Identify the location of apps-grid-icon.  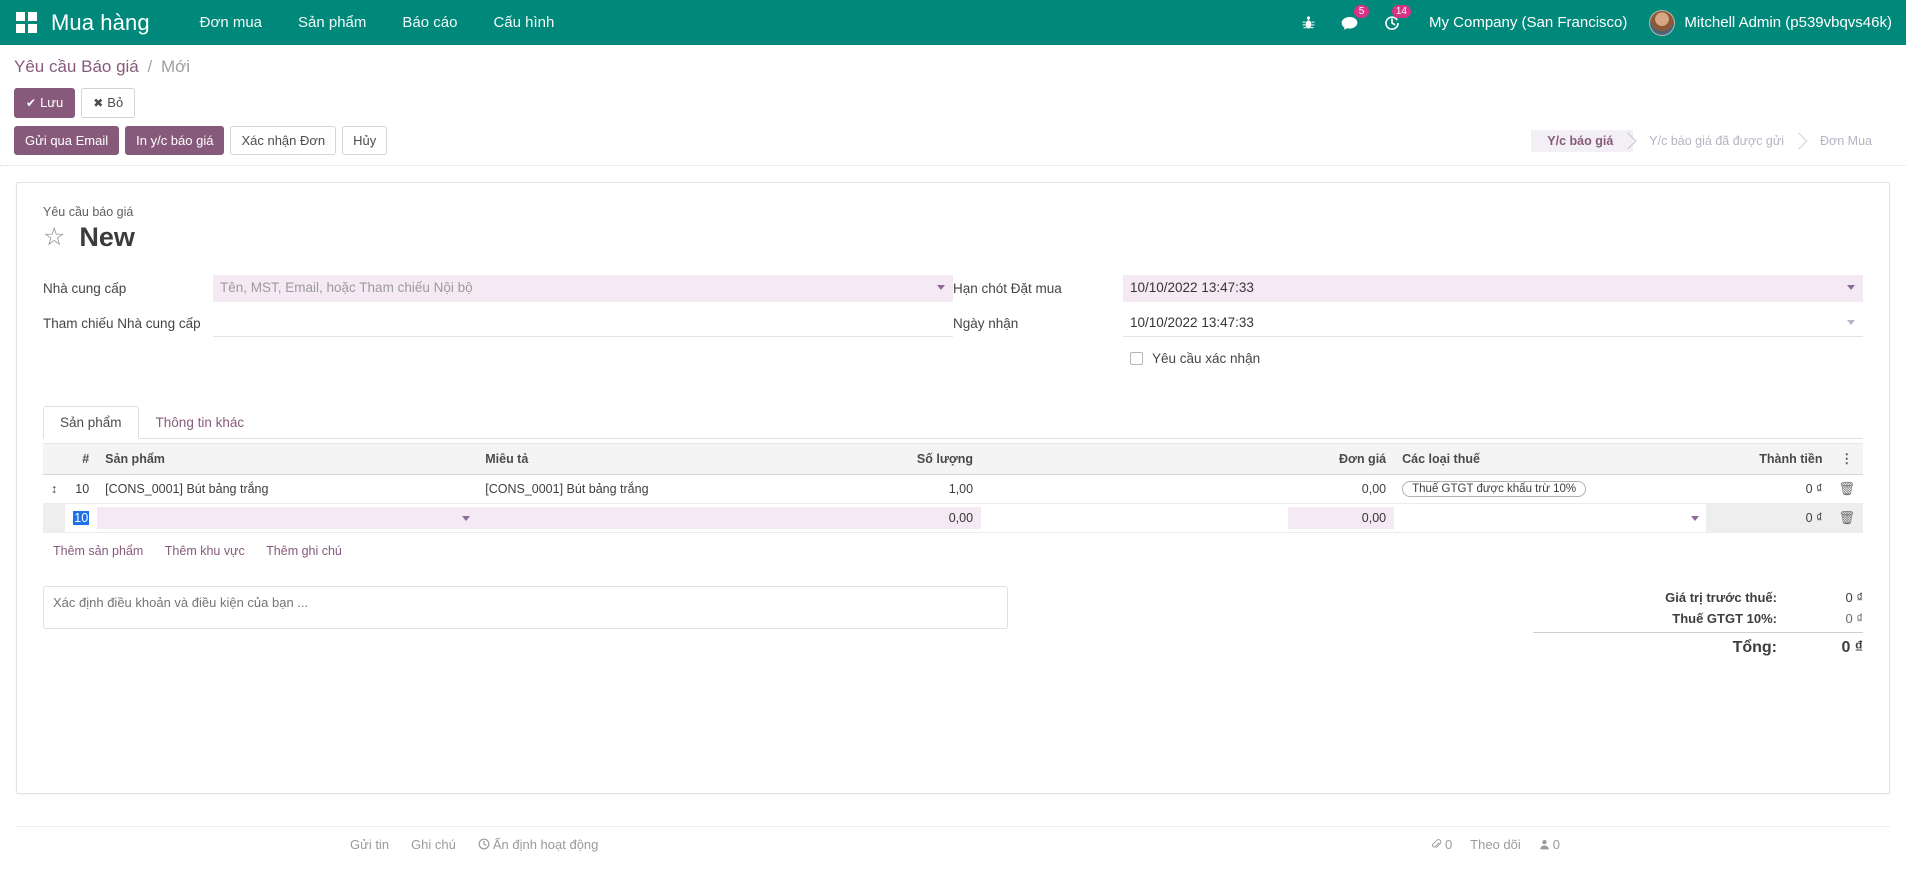
(26, 22).